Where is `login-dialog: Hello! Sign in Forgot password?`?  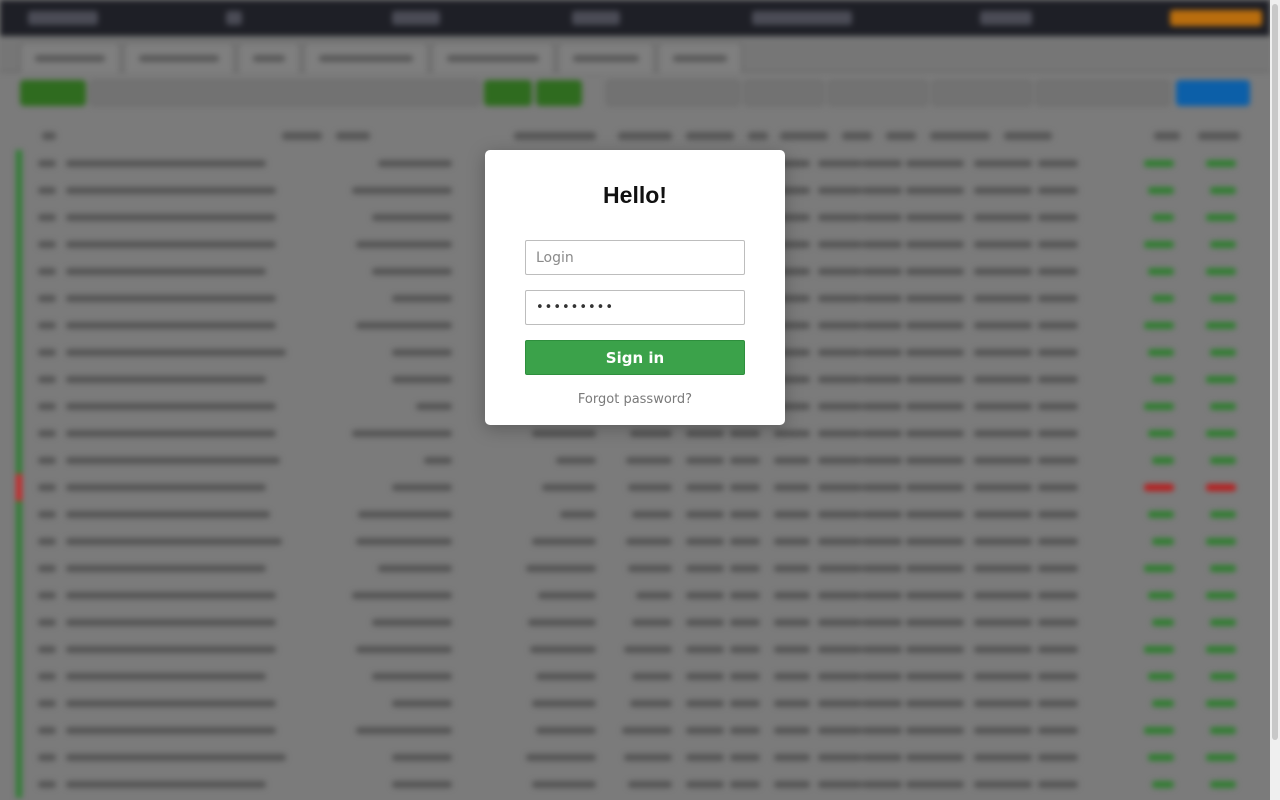 login-dialog: Hello! Sign in Forgot password? is located at coordinates (635, 287).